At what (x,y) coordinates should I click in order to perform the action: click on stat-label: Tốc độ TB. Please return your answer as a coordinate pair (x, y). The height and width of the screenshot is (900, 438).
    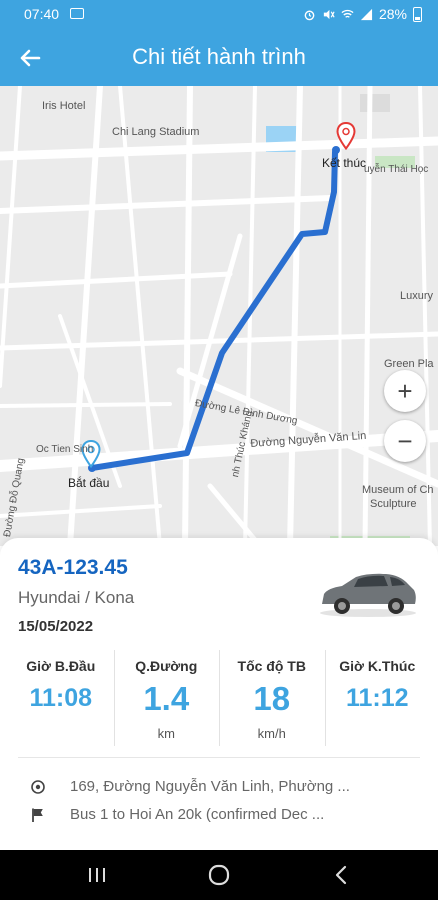
    Looking at the image, I should click on (271, 666).